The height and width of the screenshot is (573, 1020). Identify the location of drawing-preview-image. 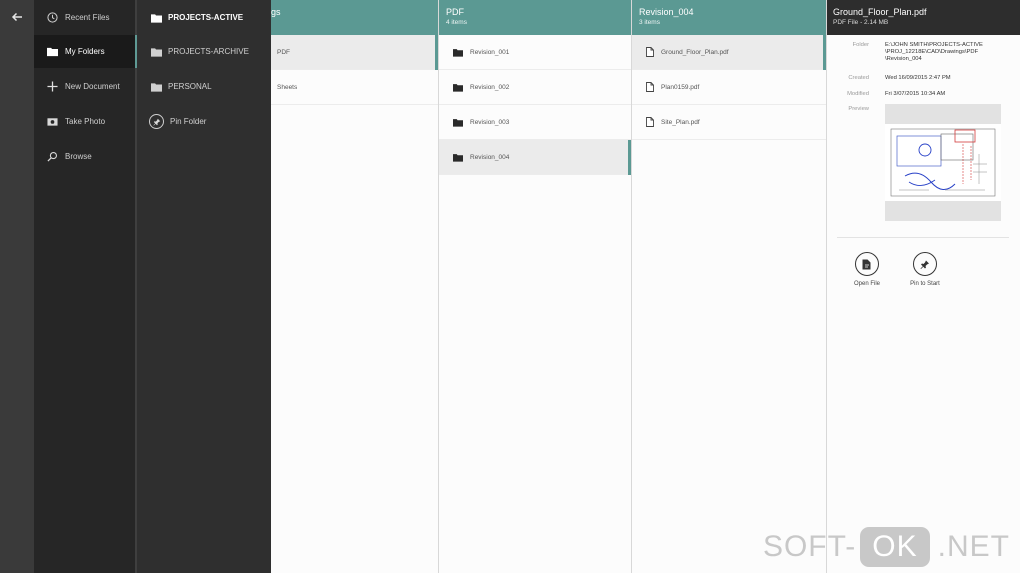
(943, 162).